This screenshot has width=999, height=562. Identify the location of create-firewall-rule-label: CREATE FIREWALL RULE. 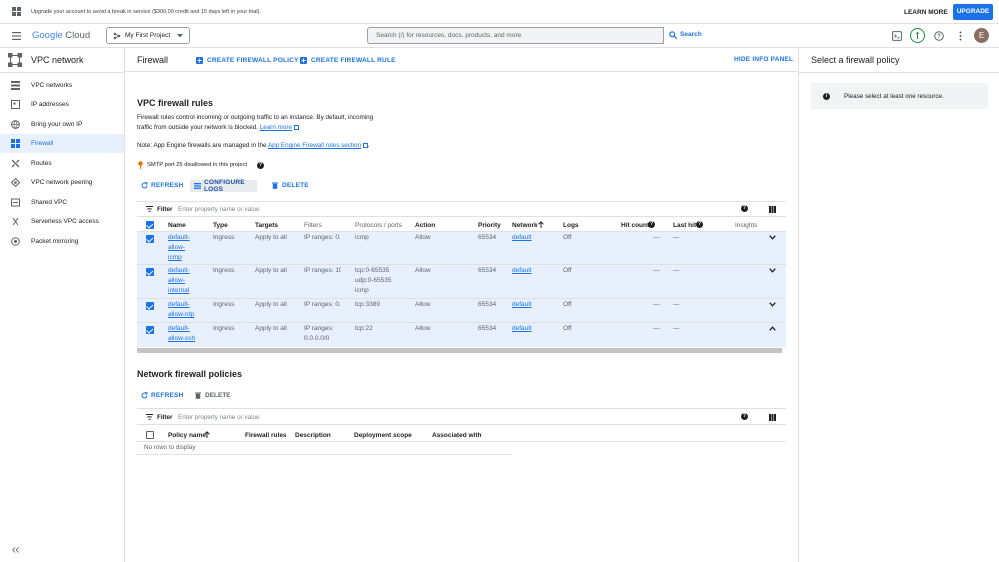
(353, 60).